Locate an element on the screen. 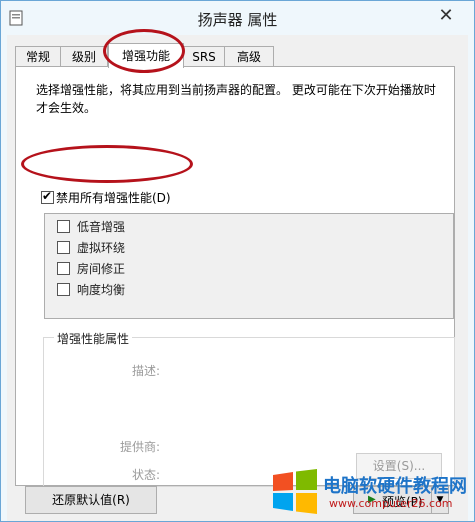 This screenshot has height=522, width=475. group-title: 增强性能属性 is located at coordinates (93, 338).